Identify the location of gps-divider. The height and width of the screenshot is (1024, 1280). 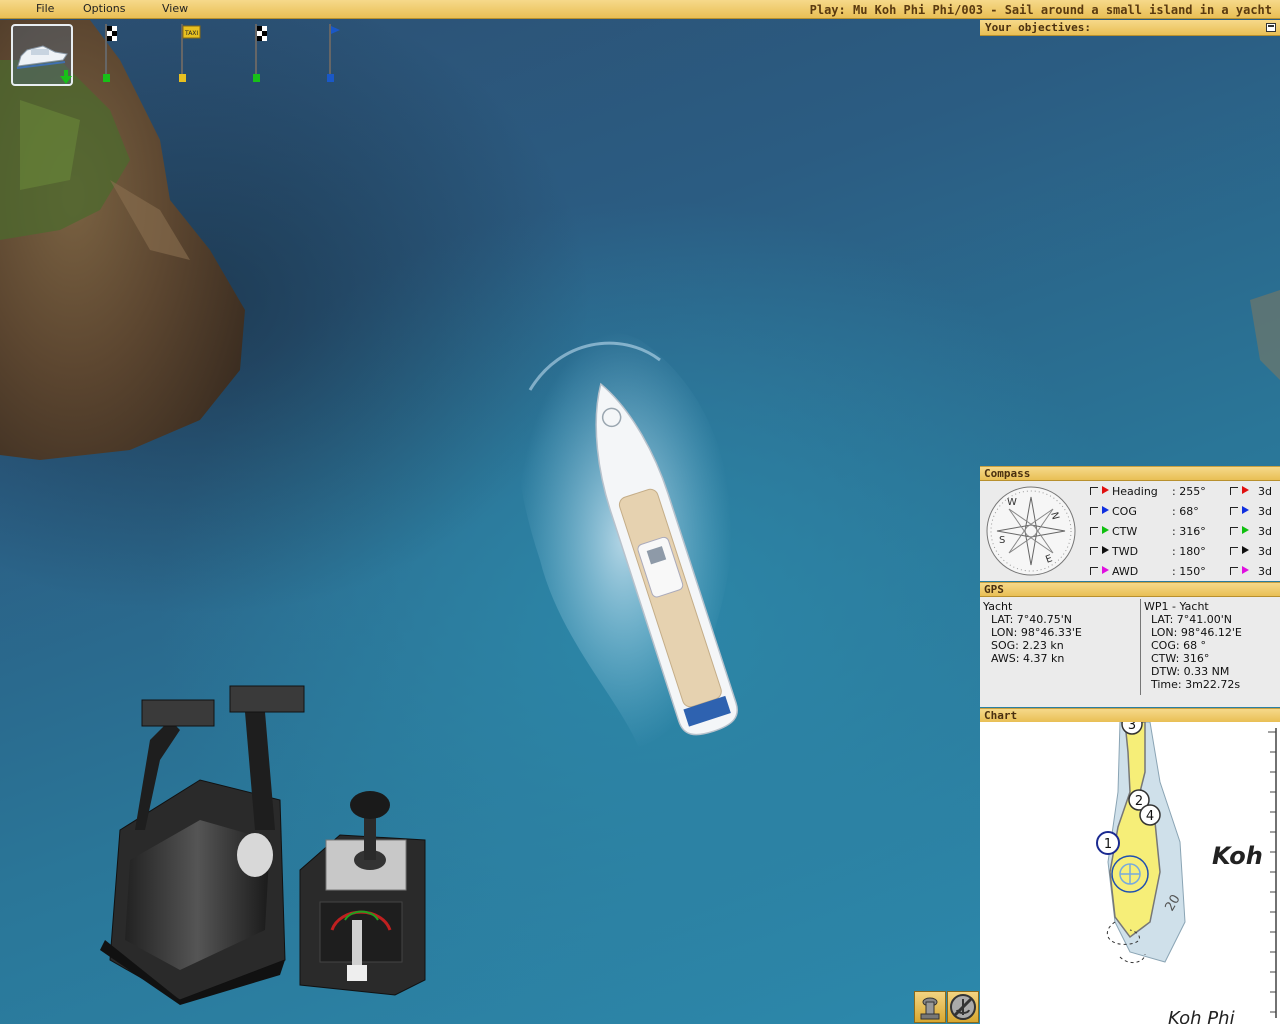
(1140, 647).